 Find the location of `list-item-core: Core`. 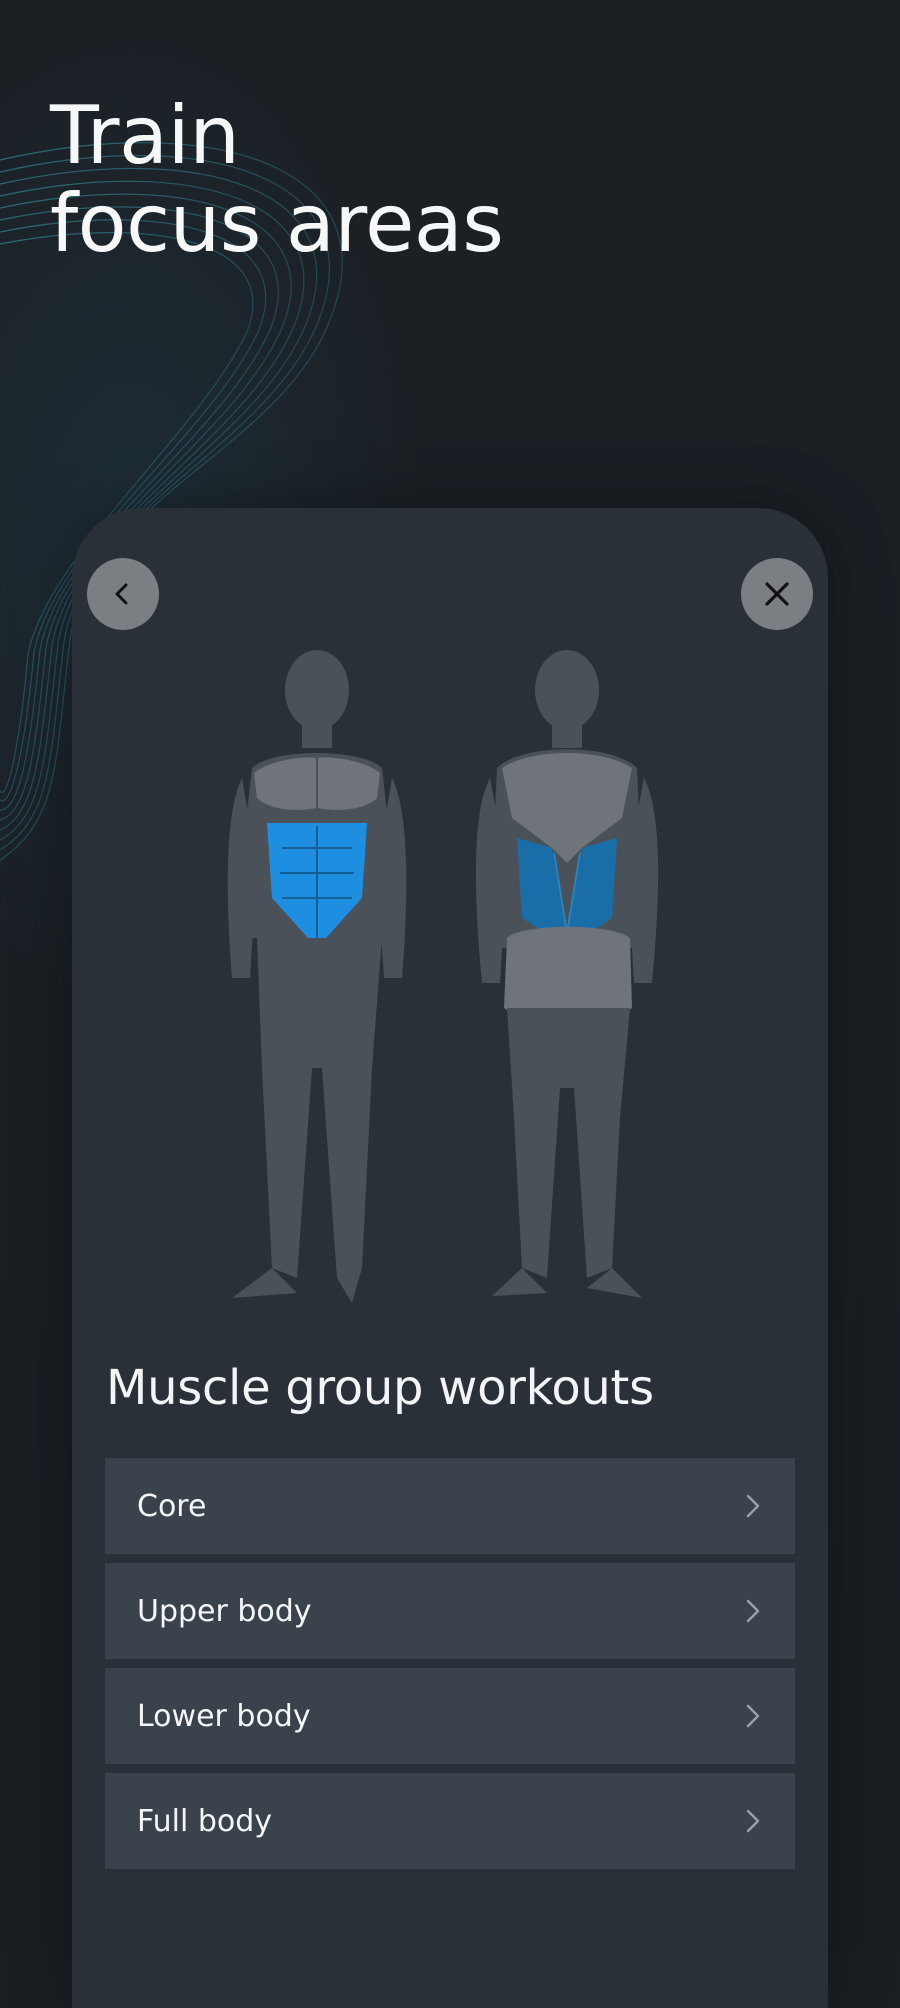

list-item-core: Core is located at coordinates (450, 1506).